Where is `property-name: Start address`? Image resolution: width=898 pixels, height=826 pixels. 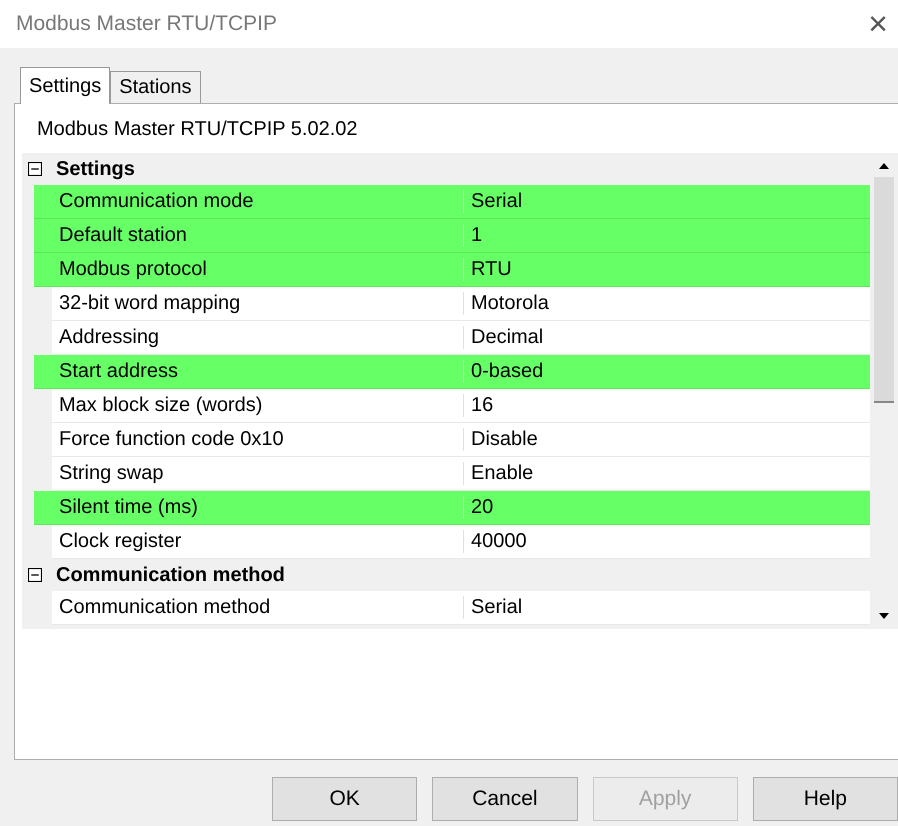
property-name: Start address is located at coordinates (258, 371).